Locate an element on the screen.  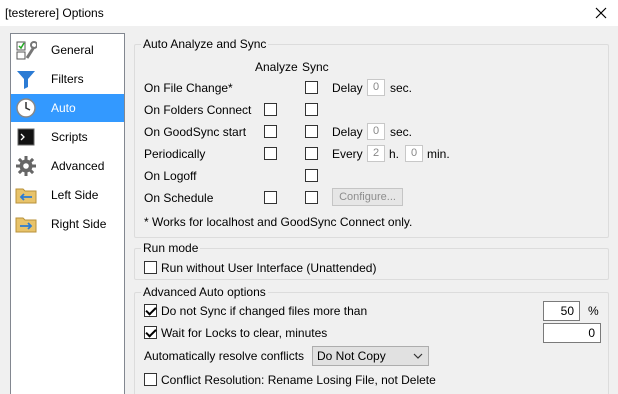
periodically-minutes-unit: min. is located at coordinates (438, 154).